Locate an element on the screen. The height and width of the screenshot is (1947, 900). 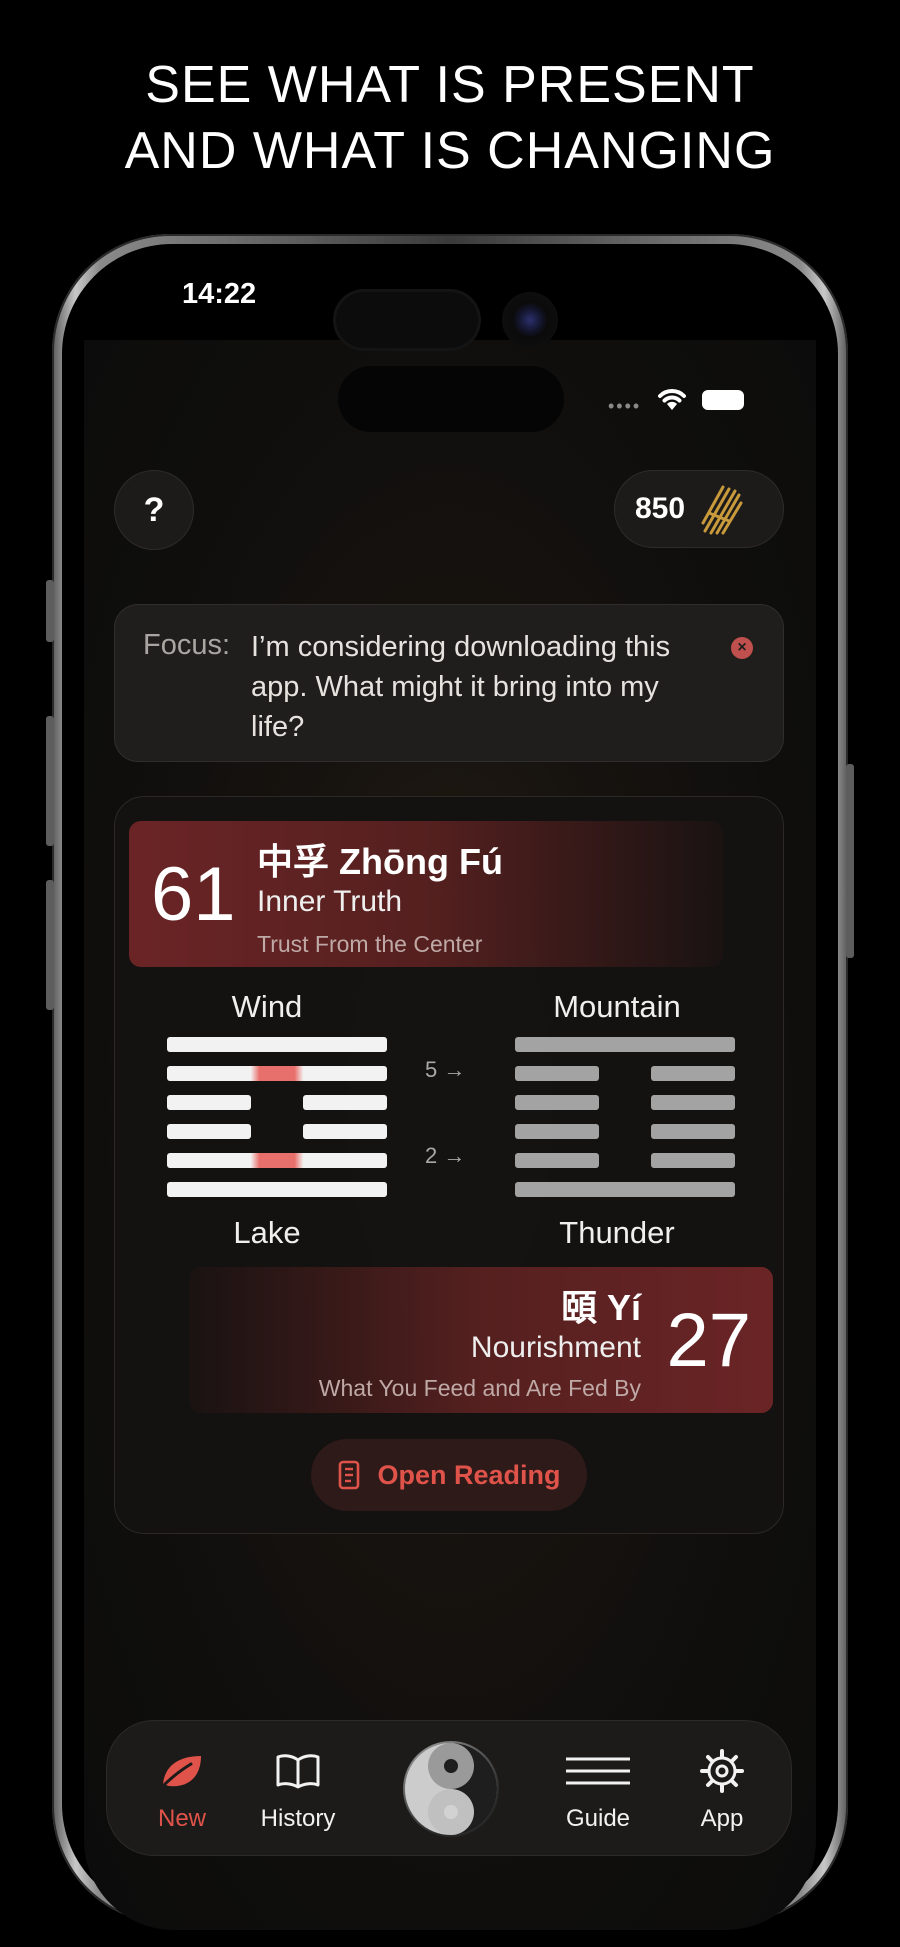
battery-icon is located at coordinates (723, 400).